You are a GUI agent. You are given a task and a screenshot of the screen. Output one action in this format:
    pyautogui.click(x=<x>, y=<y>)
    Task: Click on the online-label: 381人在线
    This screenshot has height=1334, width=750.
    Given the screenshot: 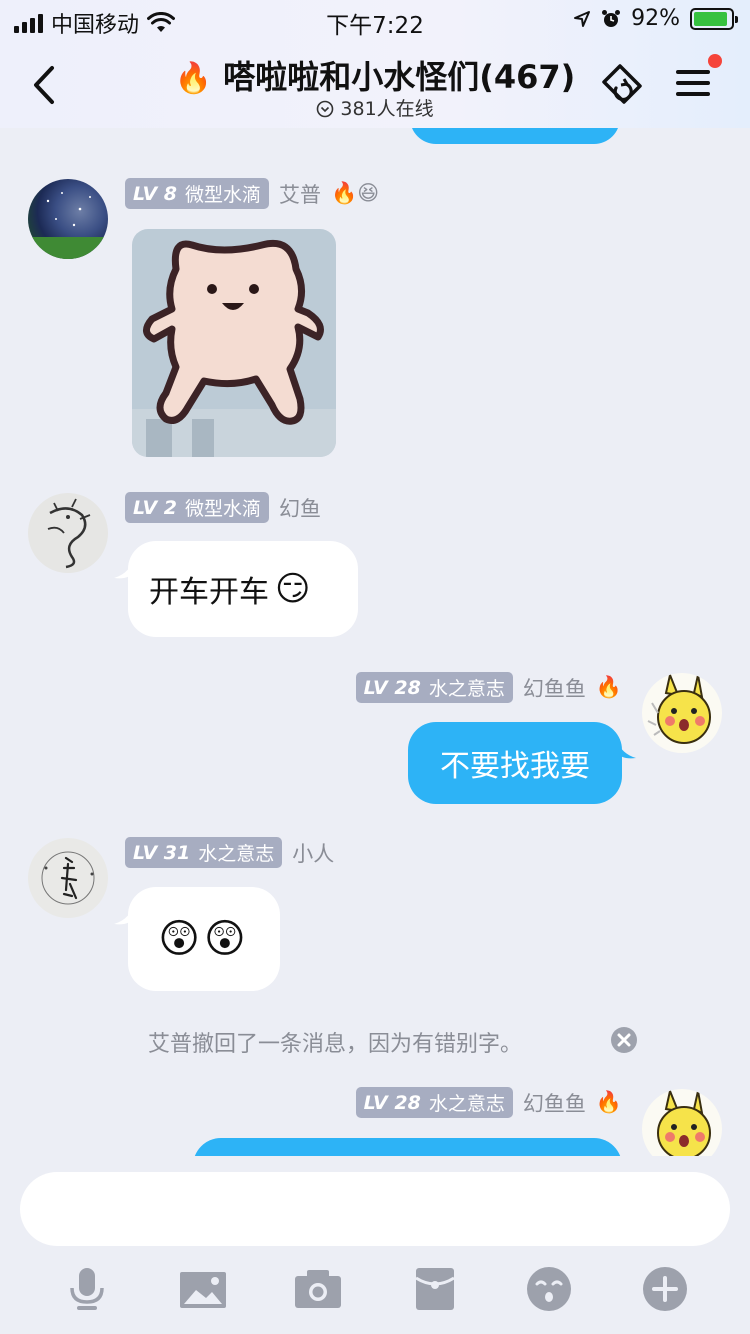 What is the action you would take?
    pyautogui.click(x=387, y=109)
    